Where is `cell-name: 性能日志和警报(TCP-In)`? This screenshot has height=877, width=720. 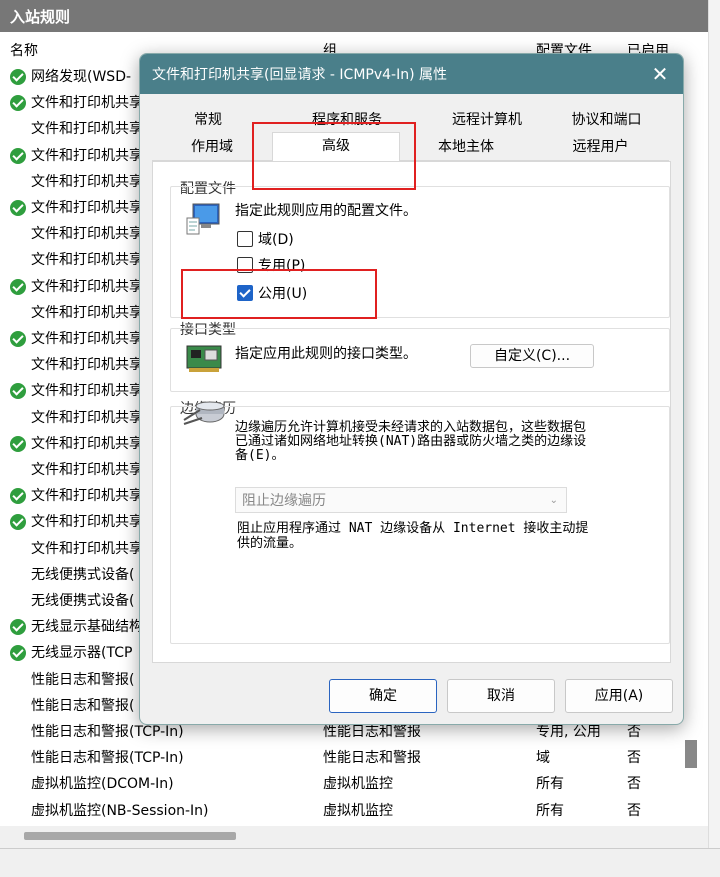
cell-name: 性能日志和警报(TCP-In) is located at coordinates (107, 758).